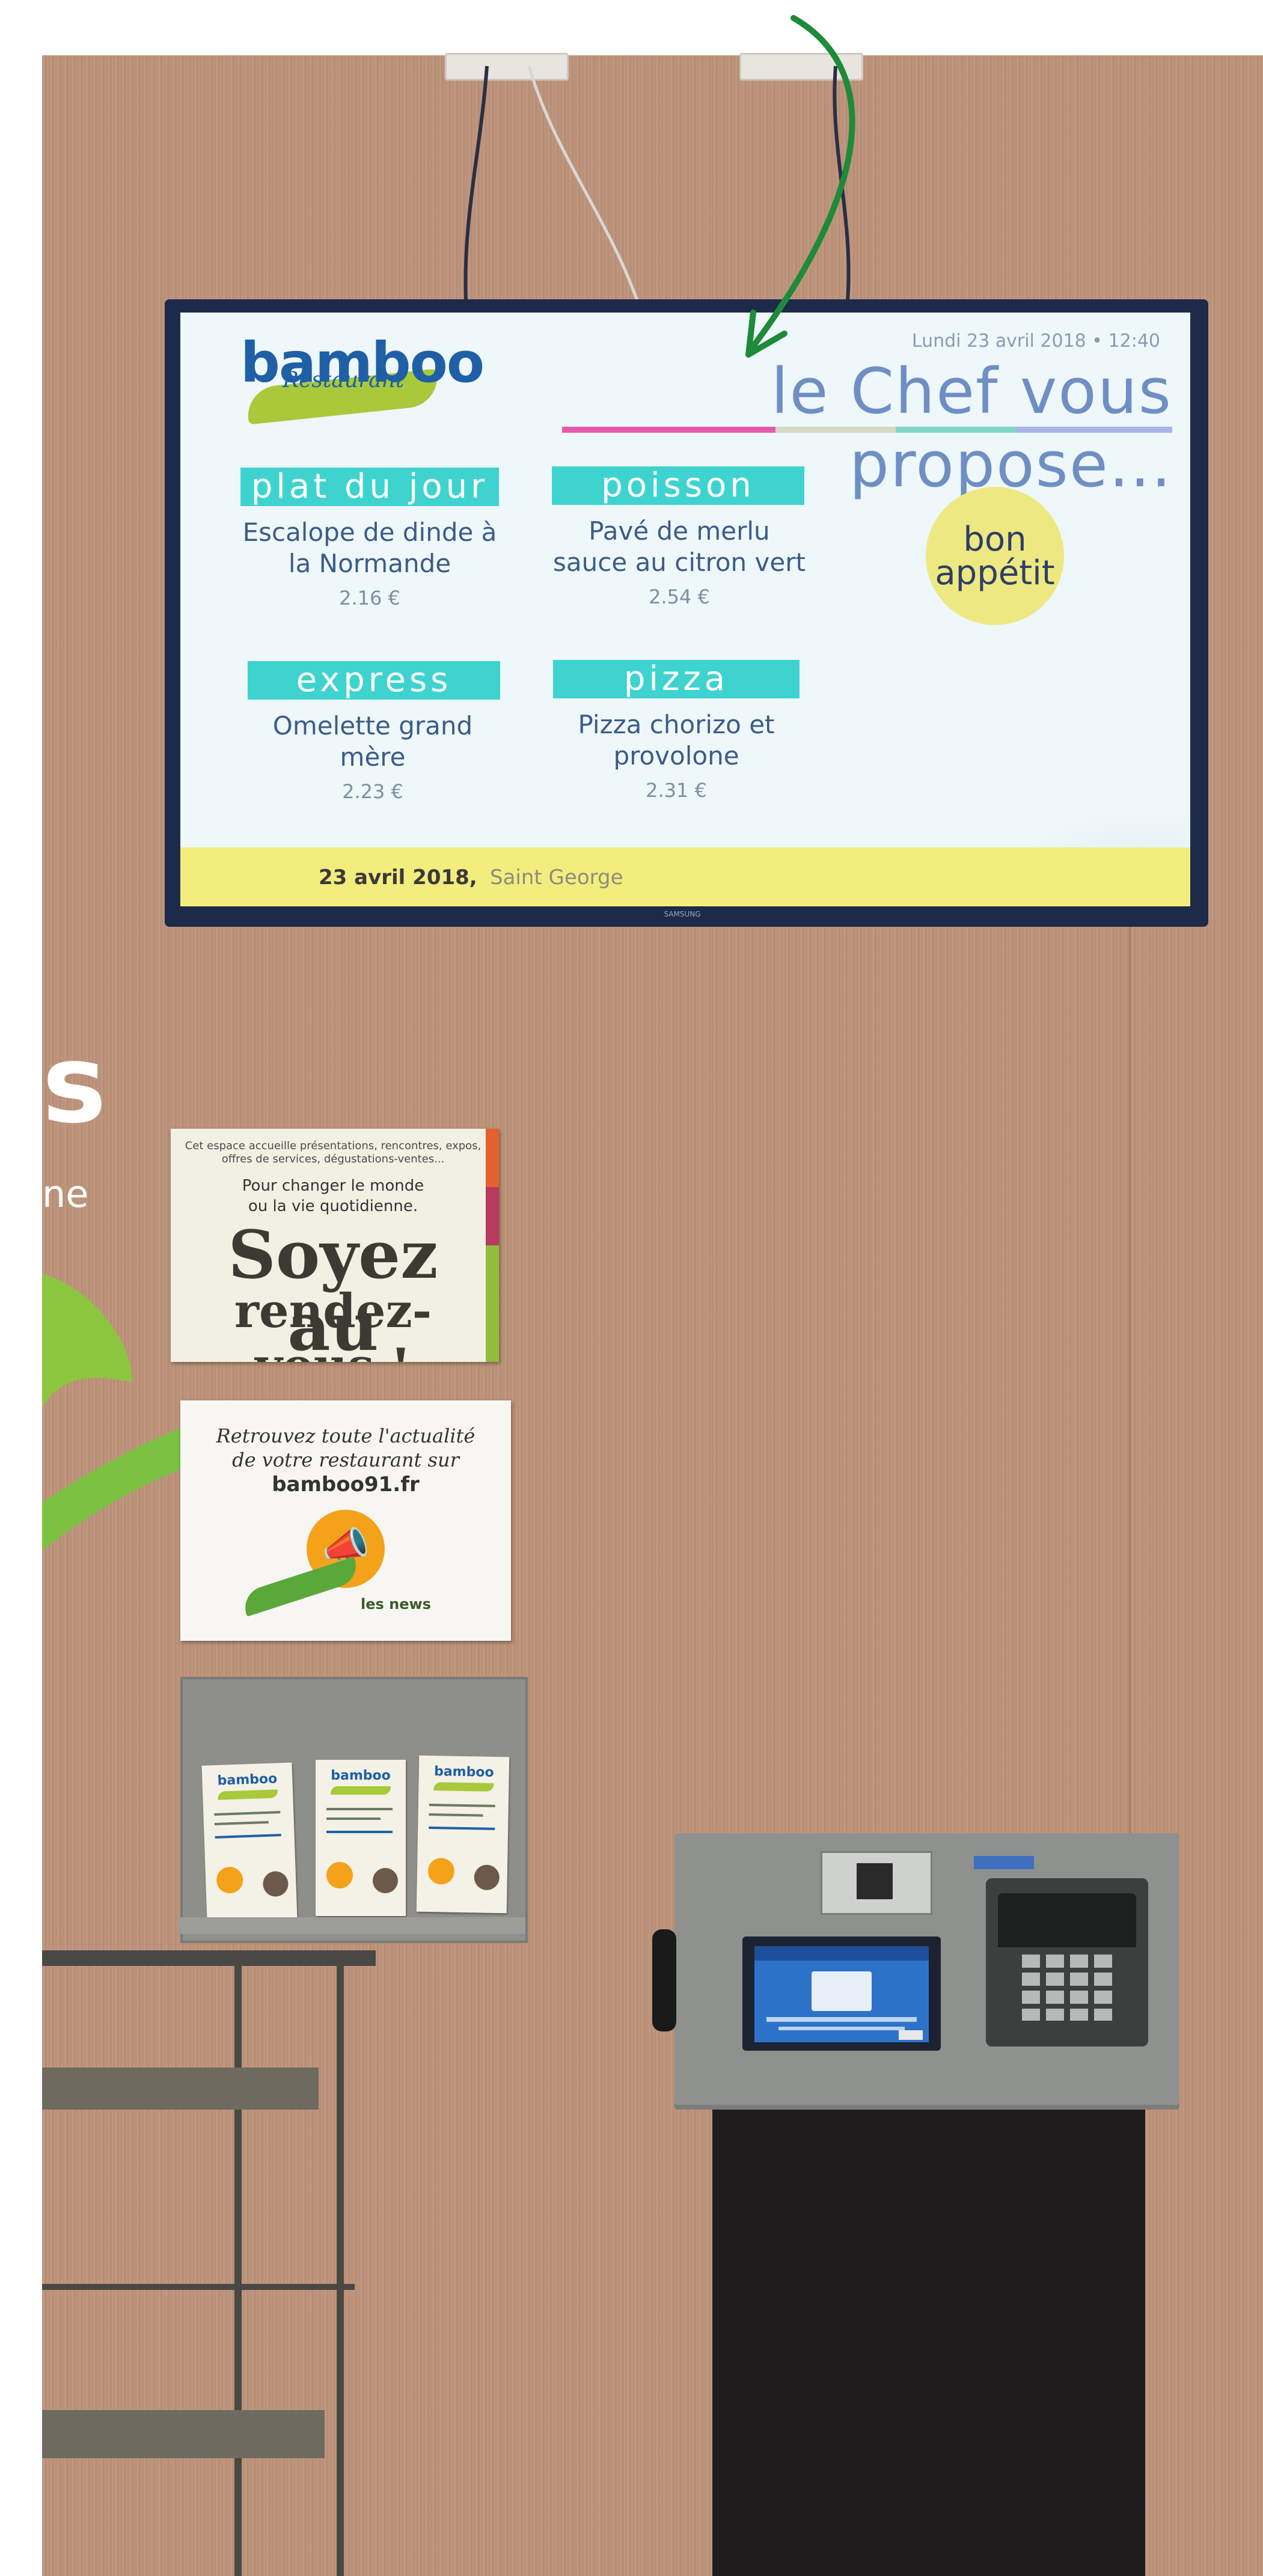 This screenshot has width=1263, height=2576. Describe the element at coordinates (679, 596) in the screenshot. I see `dish-price: 2.54 €` at that location.